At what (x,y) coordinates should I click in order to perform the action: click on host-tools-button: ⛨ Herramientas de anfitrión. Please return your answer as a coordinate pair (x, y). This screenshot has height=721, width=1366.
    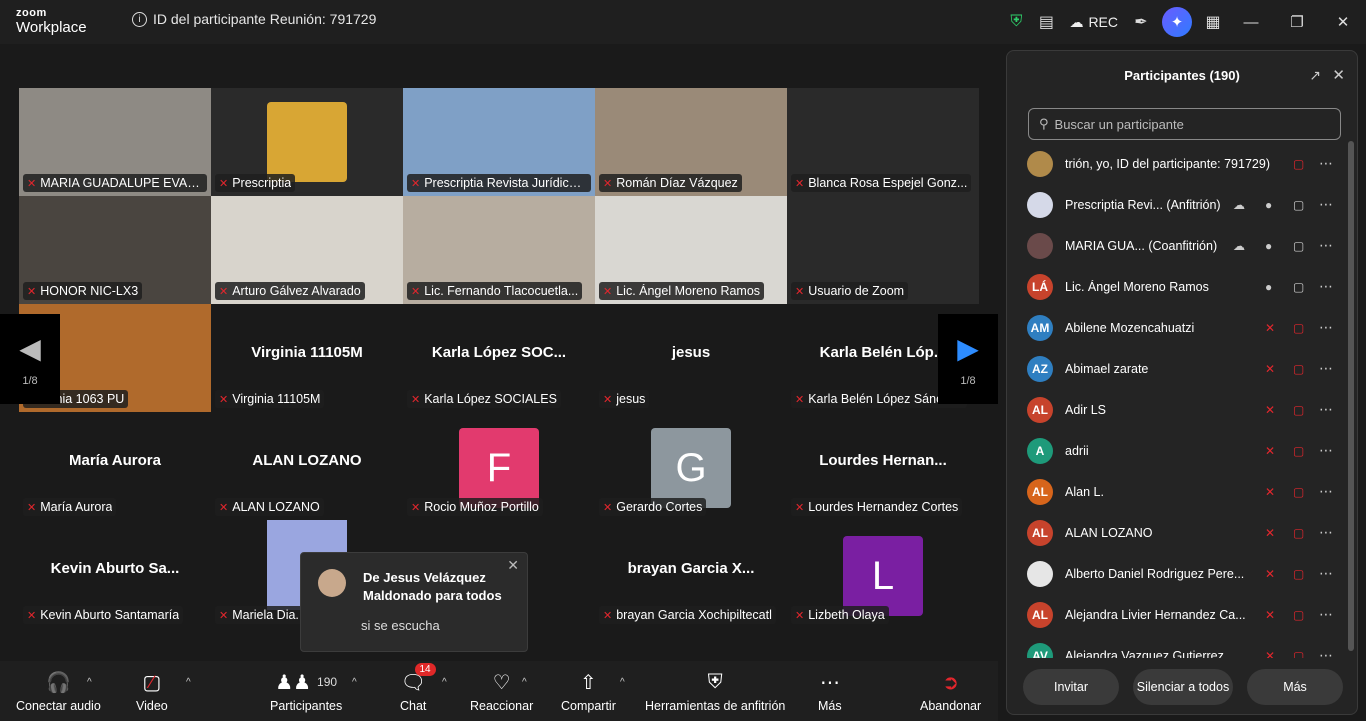
    Looking at the image, I should click on (715, 691).